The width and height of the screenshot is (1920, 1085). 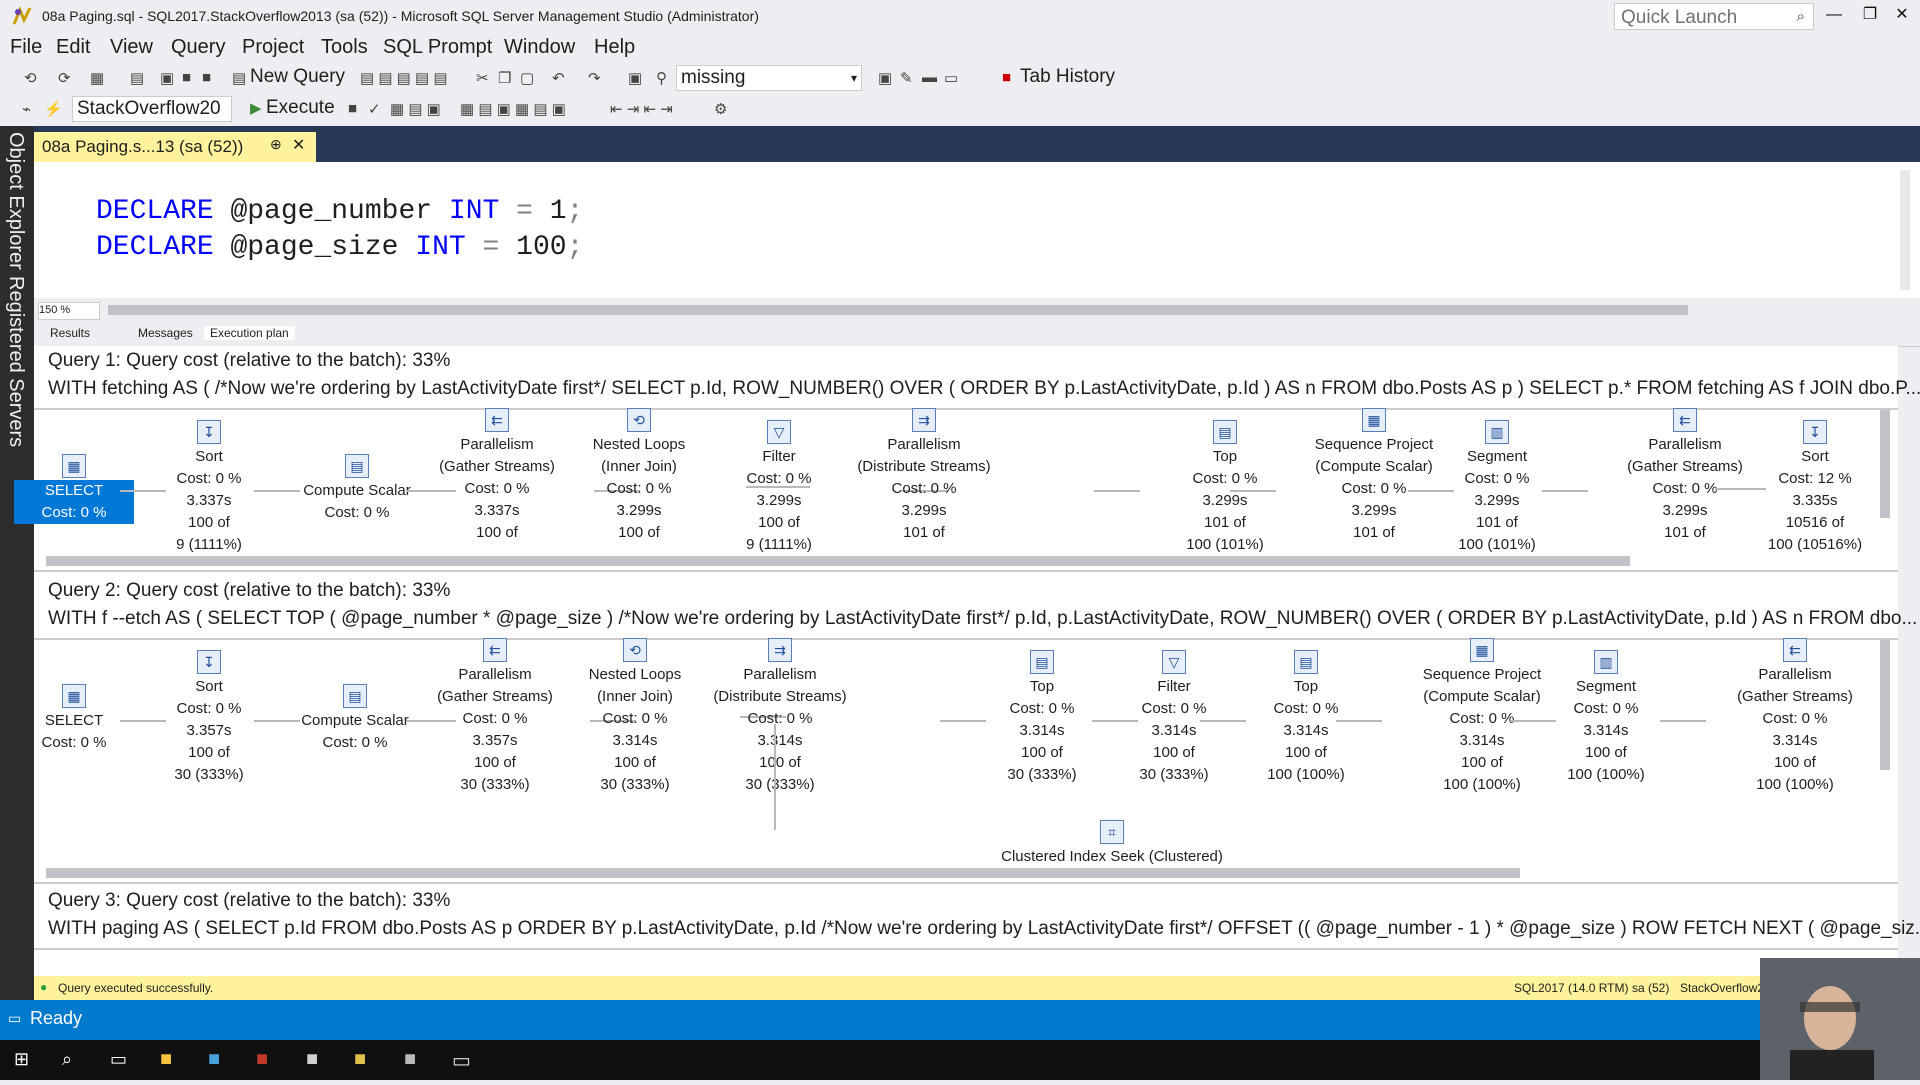 I want to click on add-item-icon: ▤, so click(x=137, y=78).